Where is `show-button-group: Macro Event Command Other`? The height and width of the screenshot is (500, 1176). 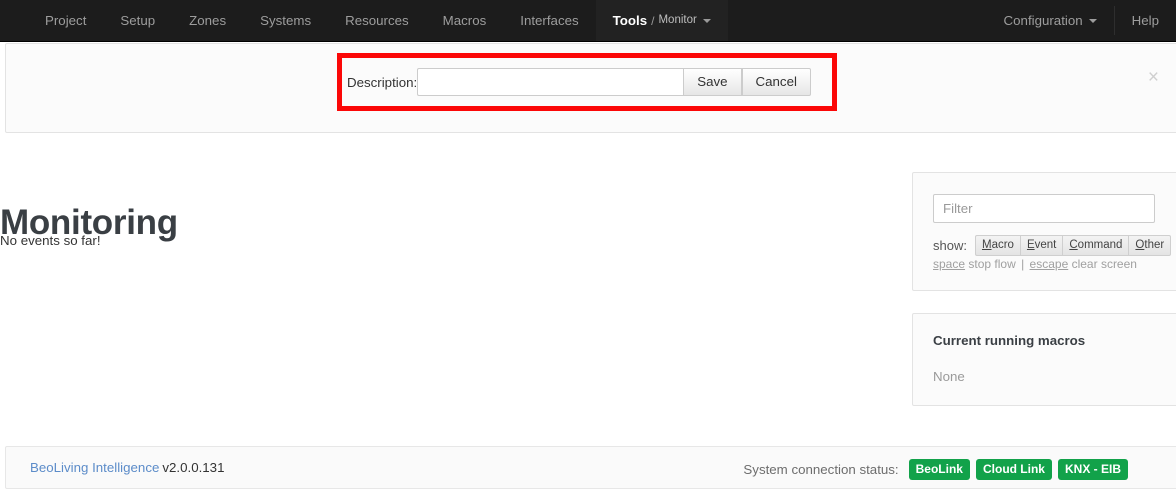 show-button-group: Macro Event Command Other is located at coordinates (1073, 246).